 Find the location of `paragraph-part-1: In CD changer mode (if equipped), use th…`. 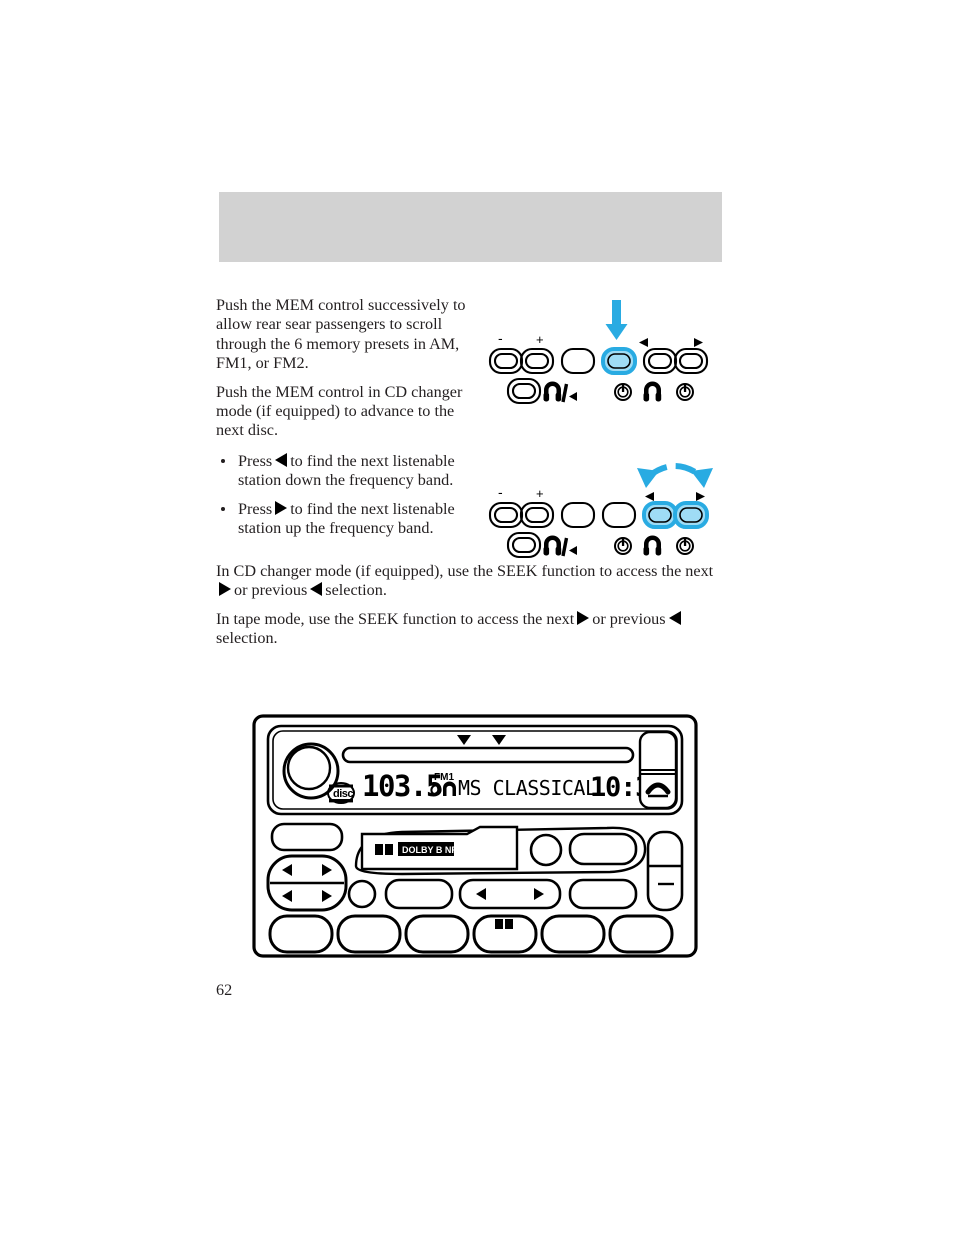

paragraph-part-1: In CD changer mode (if equipped), use th… is located at coordinates (465, 571).